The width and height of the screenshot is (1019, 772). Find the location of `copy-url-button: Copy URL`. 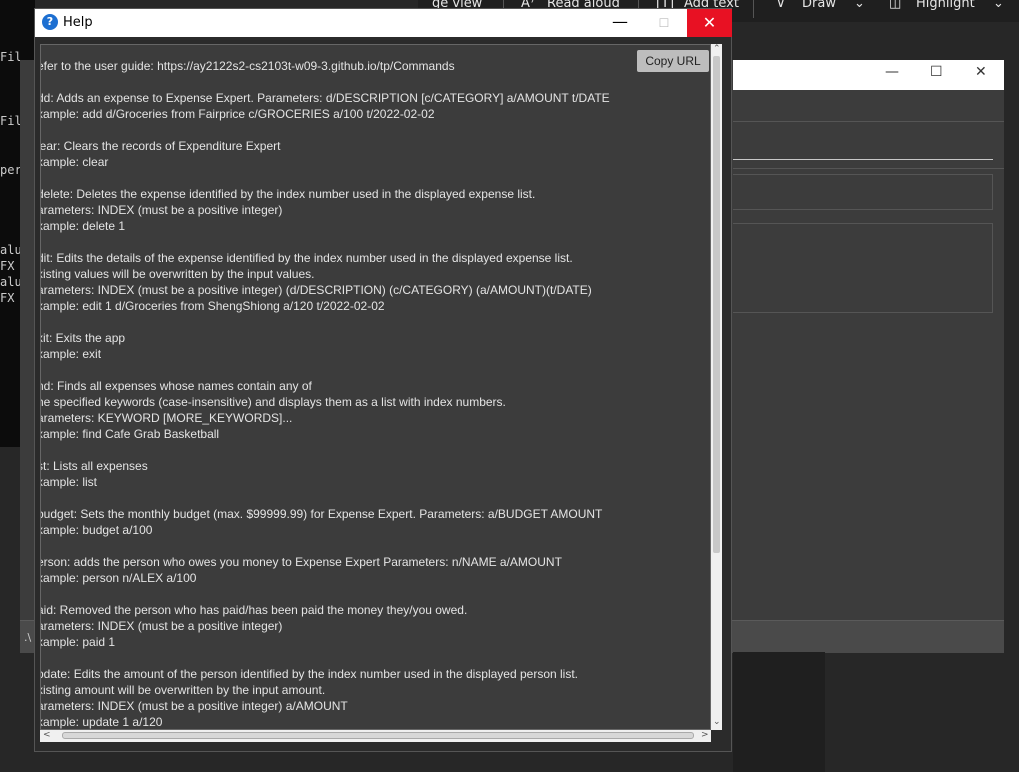

copy-url-button: Copy URL is located at coordinates (673, 61).